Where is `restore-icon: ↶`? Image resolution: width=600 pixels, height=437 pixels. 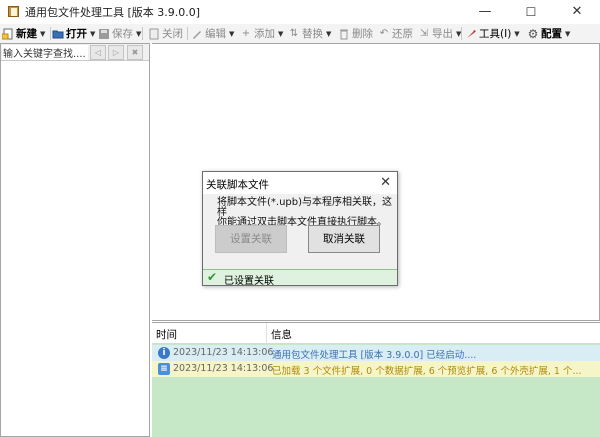 restore-icon: ↶ is located at coordinates (384, 33).